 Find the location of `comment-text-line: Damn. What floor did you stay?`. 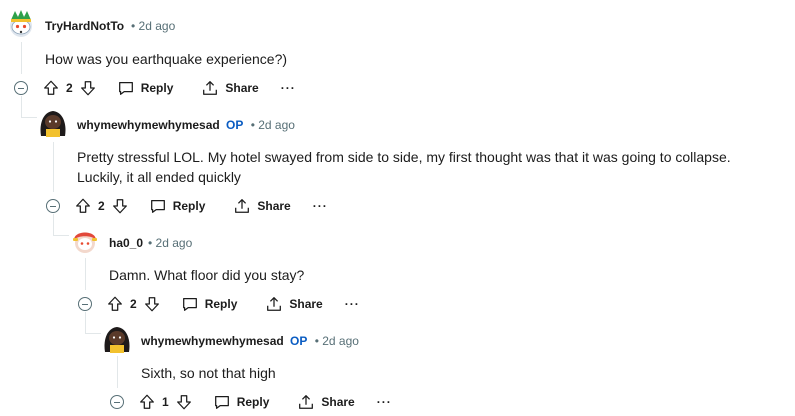

comment-text-line: Damn. What floor did you stay? is located at coordinates (207, 275).